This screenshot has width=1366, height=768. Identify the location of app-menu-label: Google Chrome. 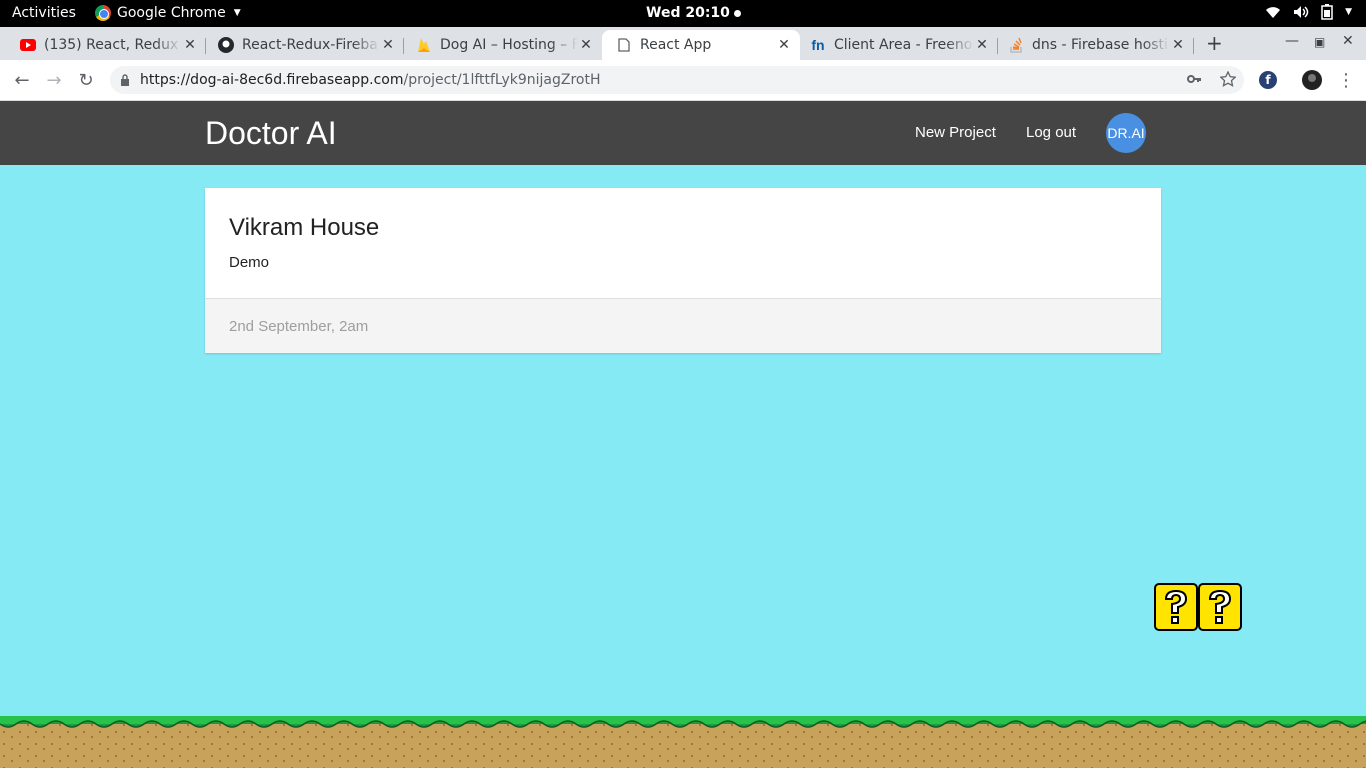
(171, 13).